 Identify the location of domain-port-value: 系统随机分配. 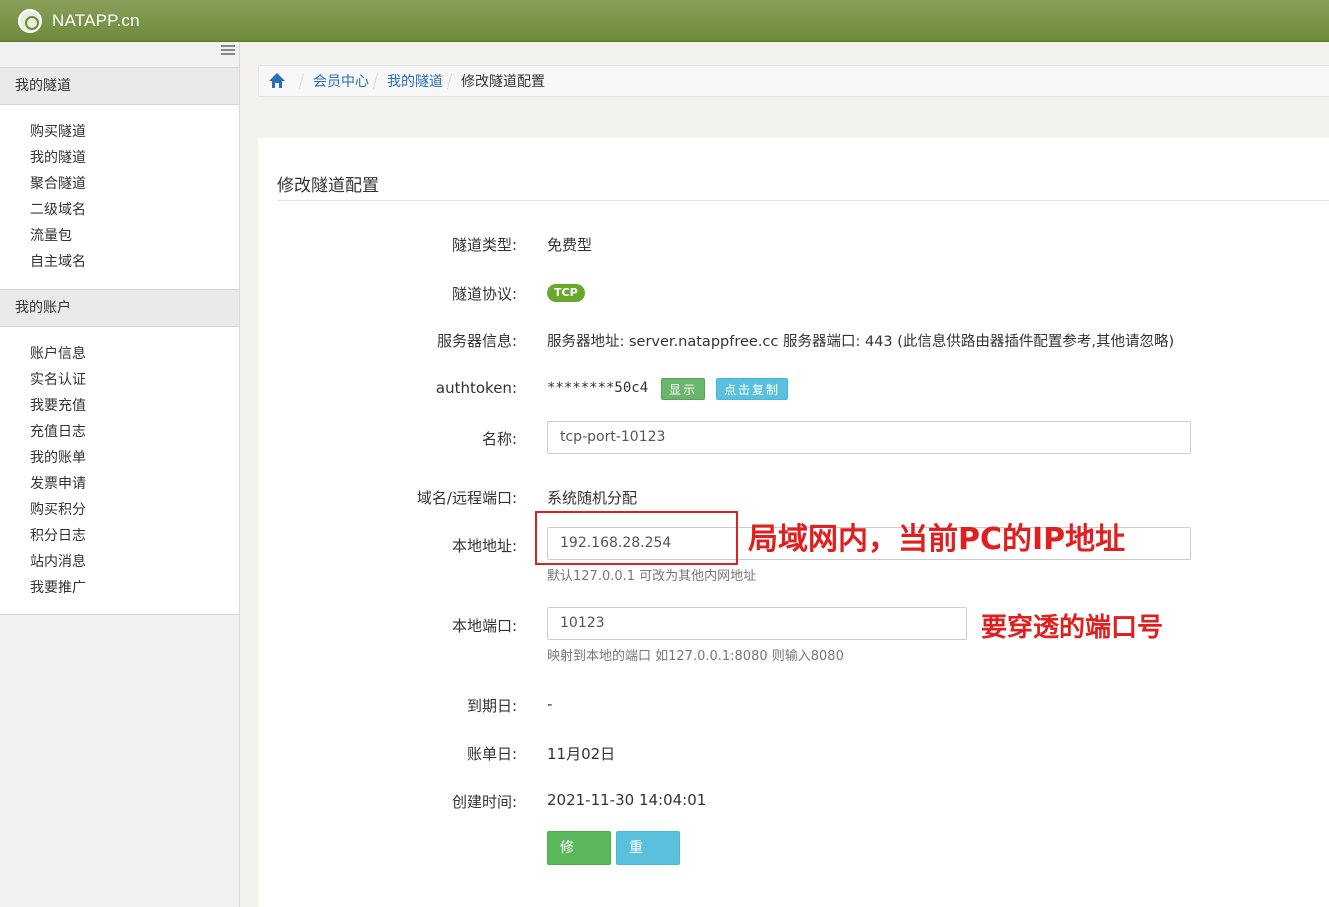
(592, 498).